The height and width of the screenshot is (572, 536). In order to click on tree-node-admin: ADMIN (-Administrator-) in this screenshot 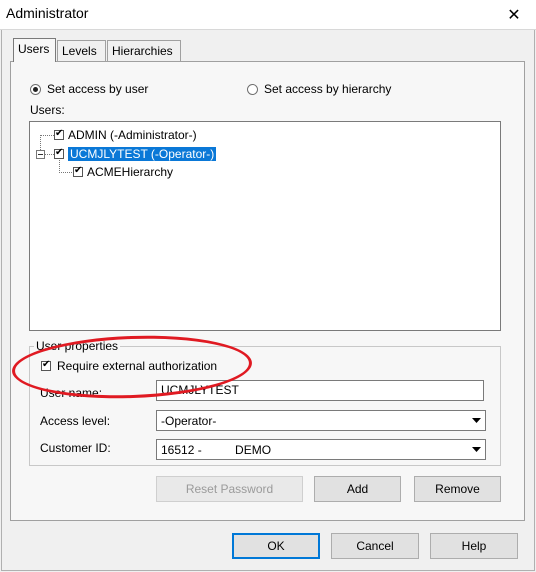, I will do `click(125, 135)`.